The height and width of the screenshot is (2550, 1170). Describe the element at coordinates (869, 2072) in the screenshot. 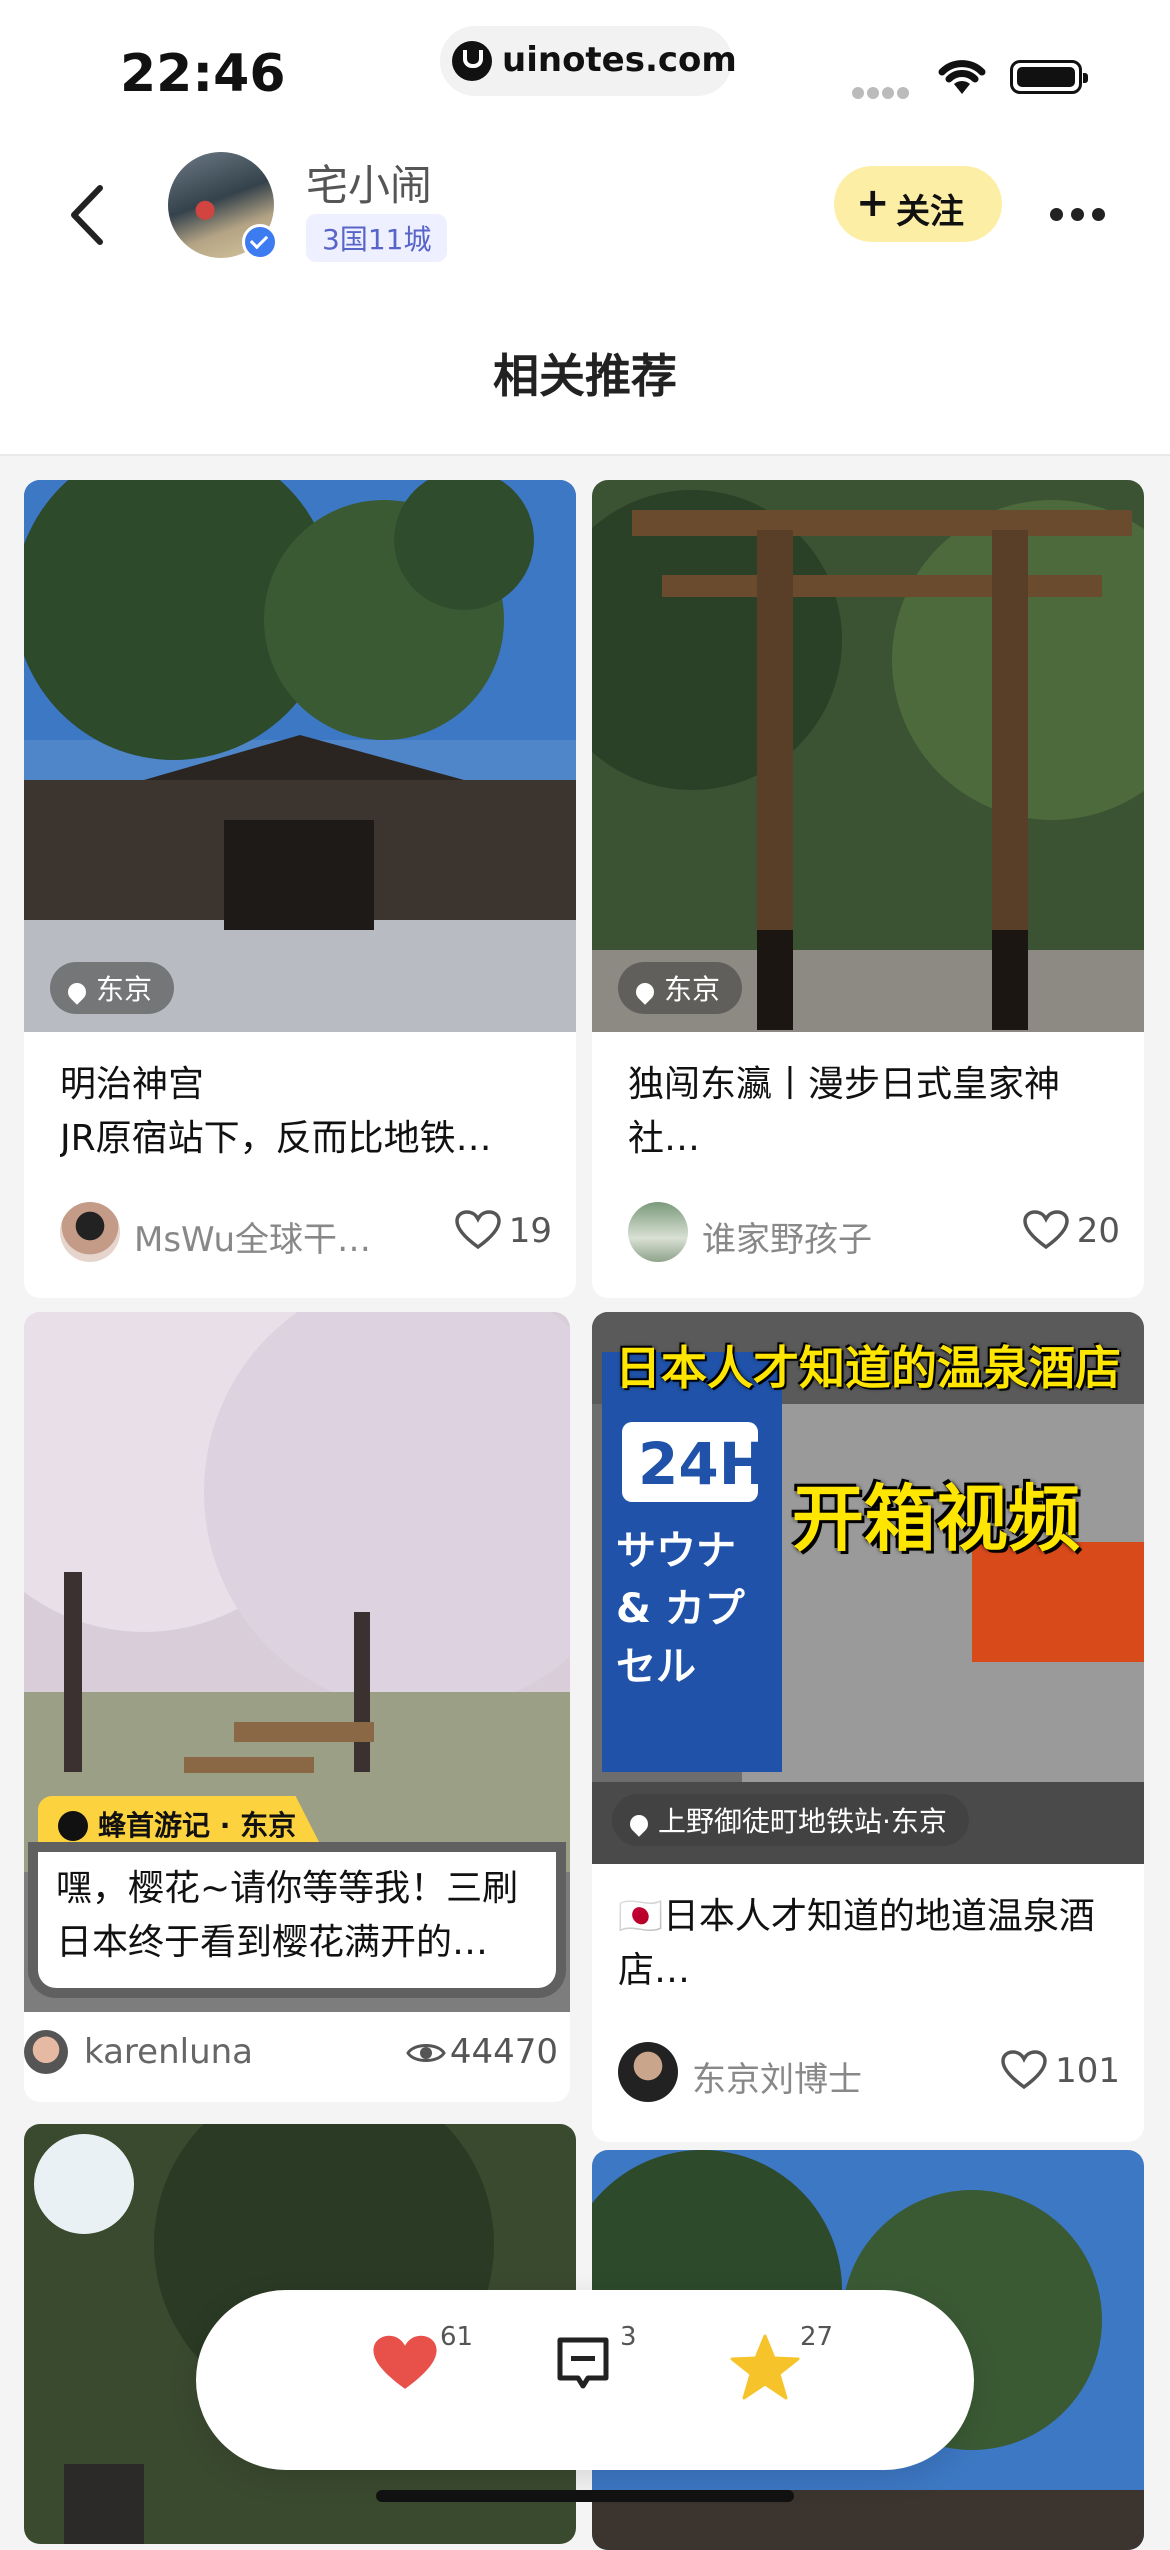

I see `author-row: 东京刘博士 101` at that location.